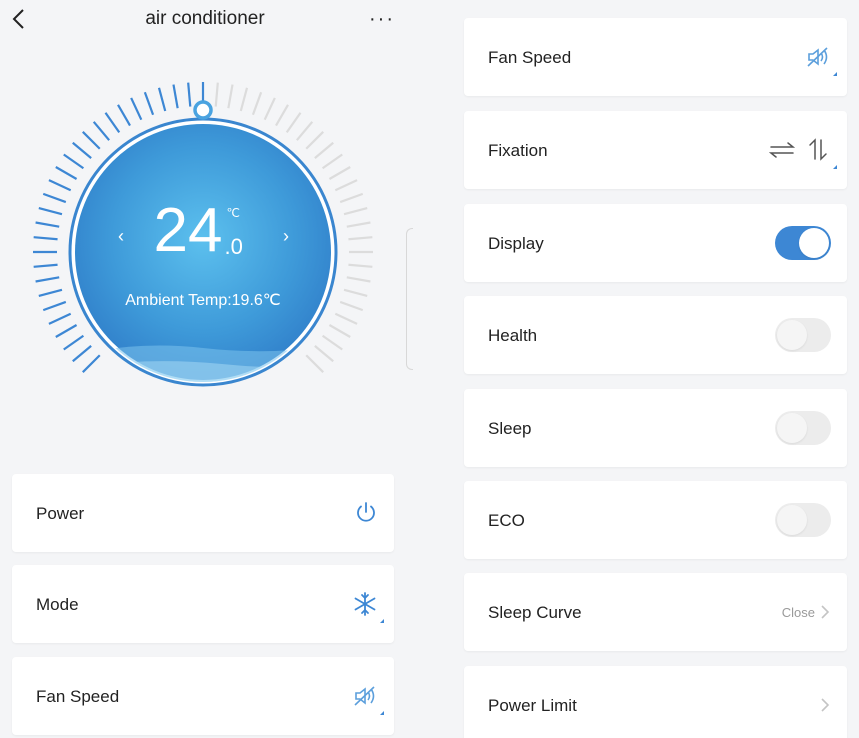 This screenshot has height=738, width=859. I want to click on sleep-card: Sleep, so click(655, 428).